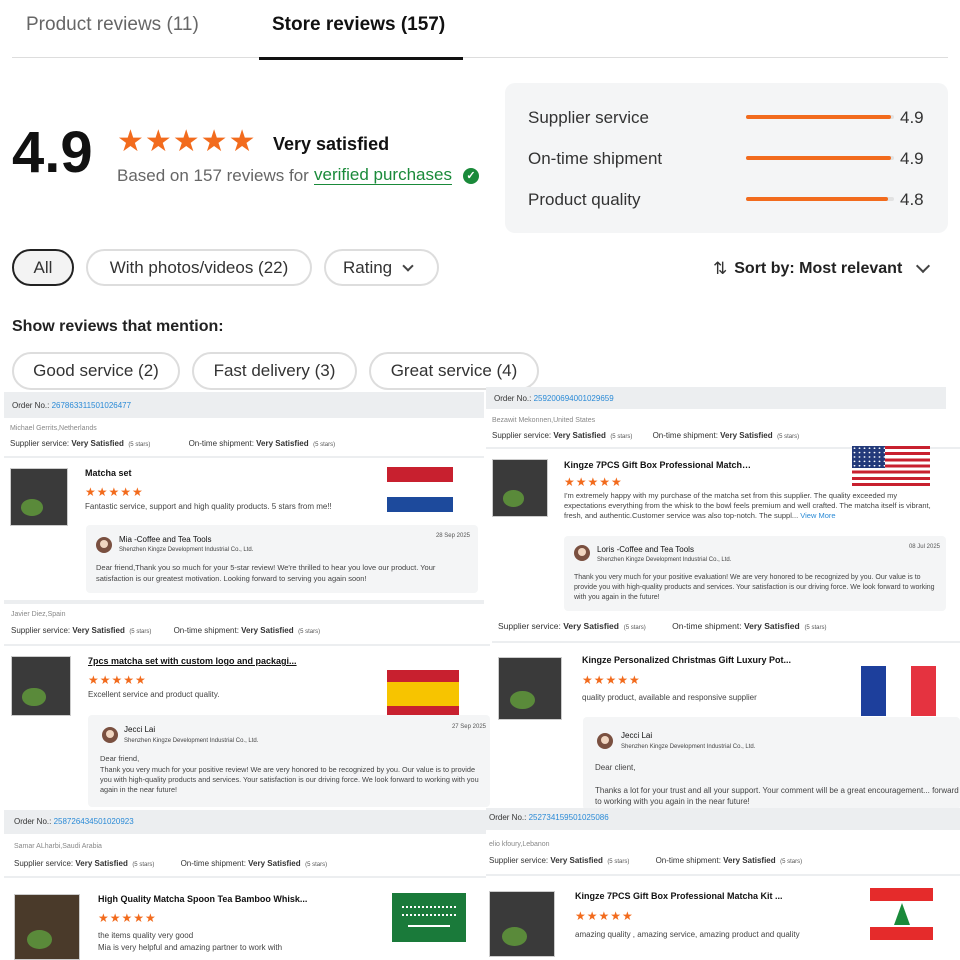 This screenshot has height=960, width=960. What do you see at coordinates (595, 158) in the screenshot?
I see `metric-label-shipment: On-time shipment` at bounding box center [595, 158].